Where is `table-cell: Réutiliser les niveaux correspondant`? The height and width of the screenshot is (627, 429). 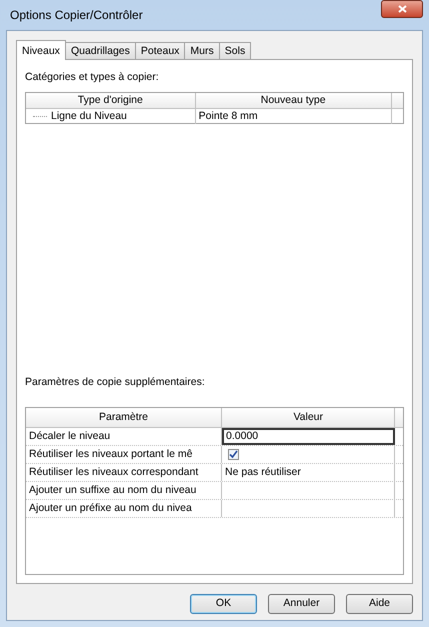 table-cell: Réutiliser les niveaux correspondant is located at coordinates (124, 472).